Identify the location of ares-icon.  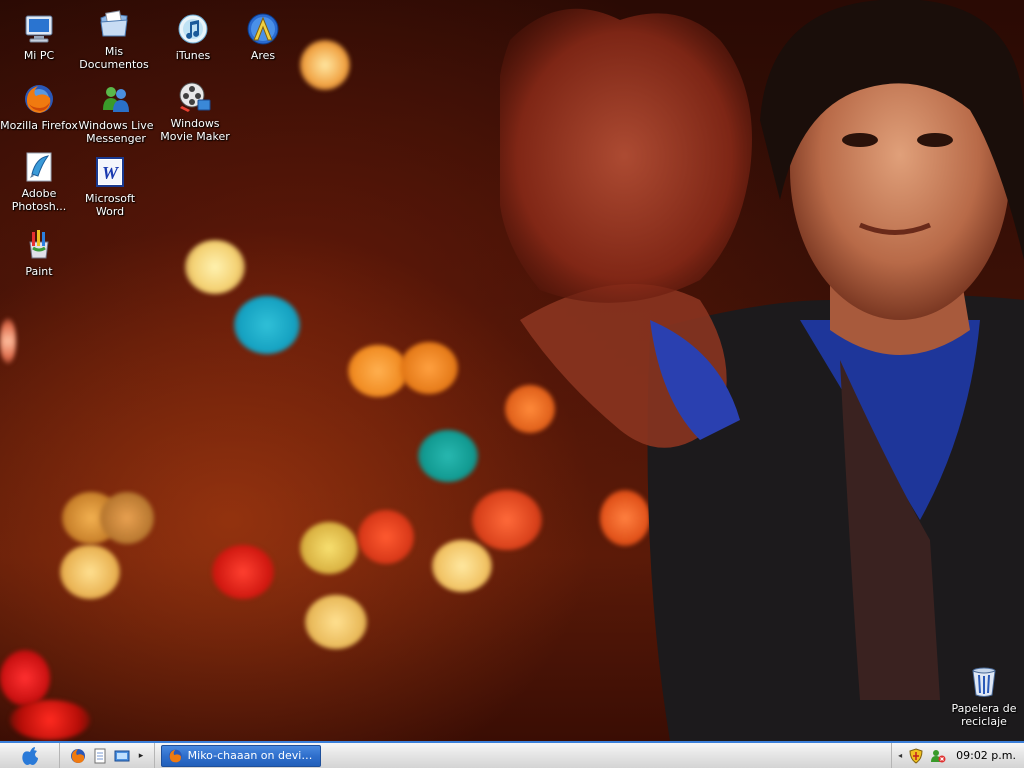
(263, 29).